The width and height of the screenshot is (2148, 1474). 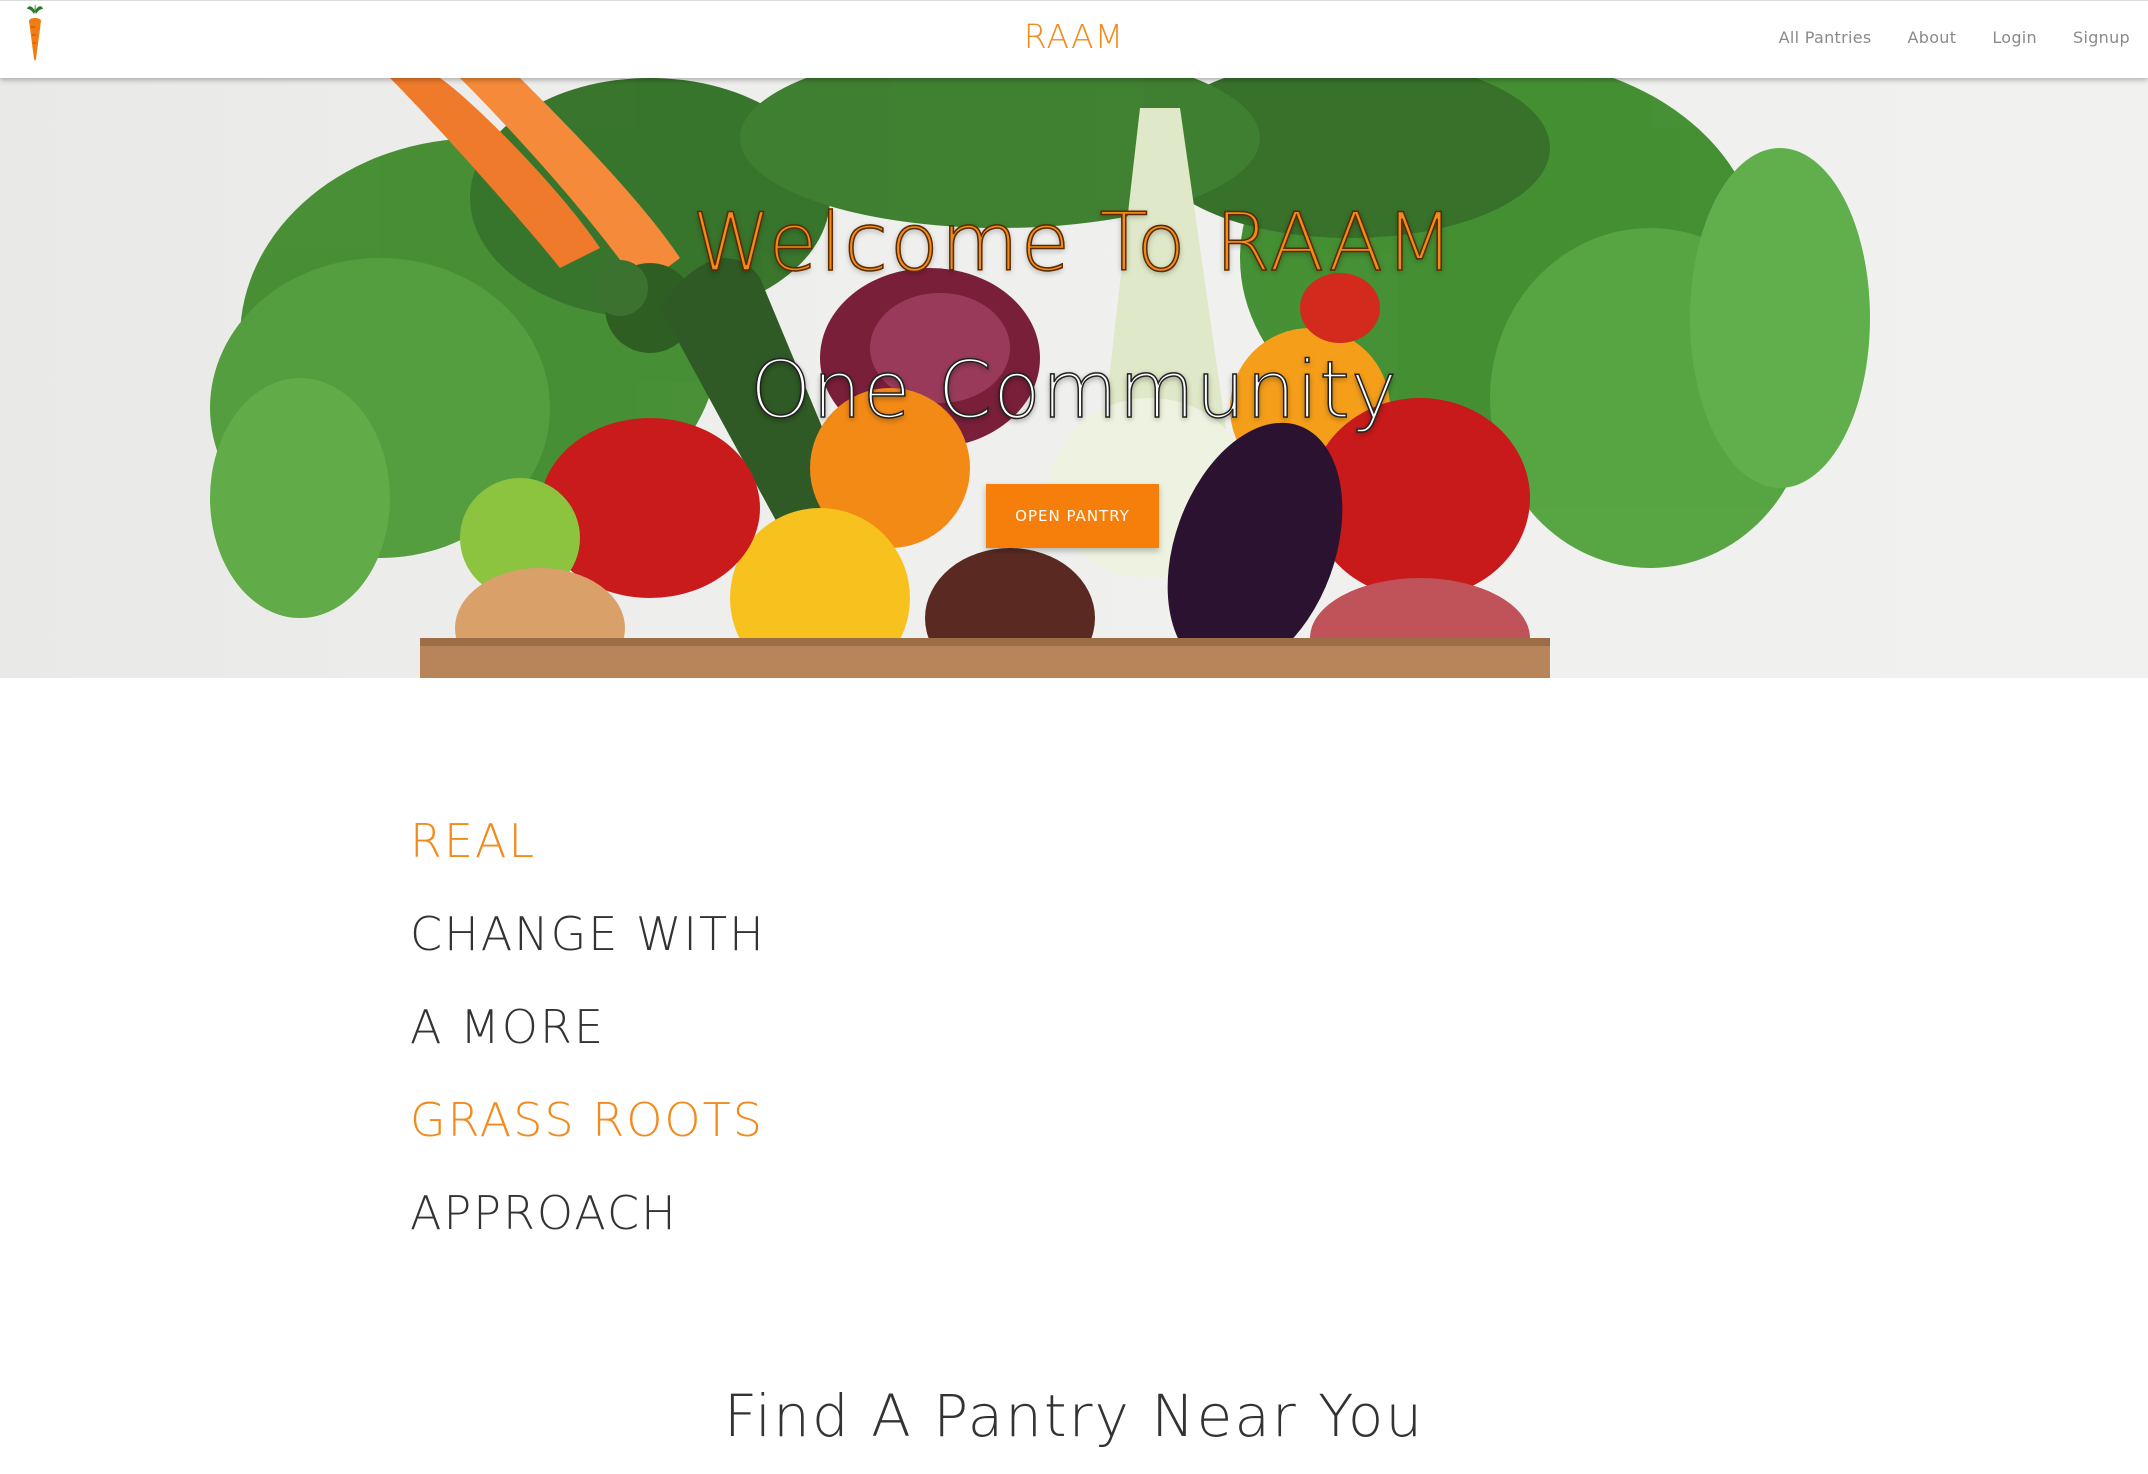 What do you see at coordinates (587, 1120) in the screenshot?
I see `tagline-line: GRASS ROOTS` at bounding box center [587, 1120].